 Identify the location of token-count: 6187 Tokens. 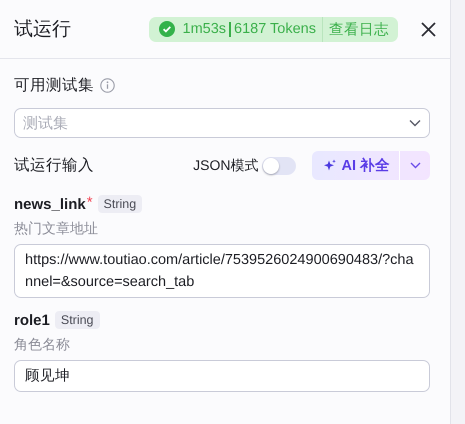
(275, 29).